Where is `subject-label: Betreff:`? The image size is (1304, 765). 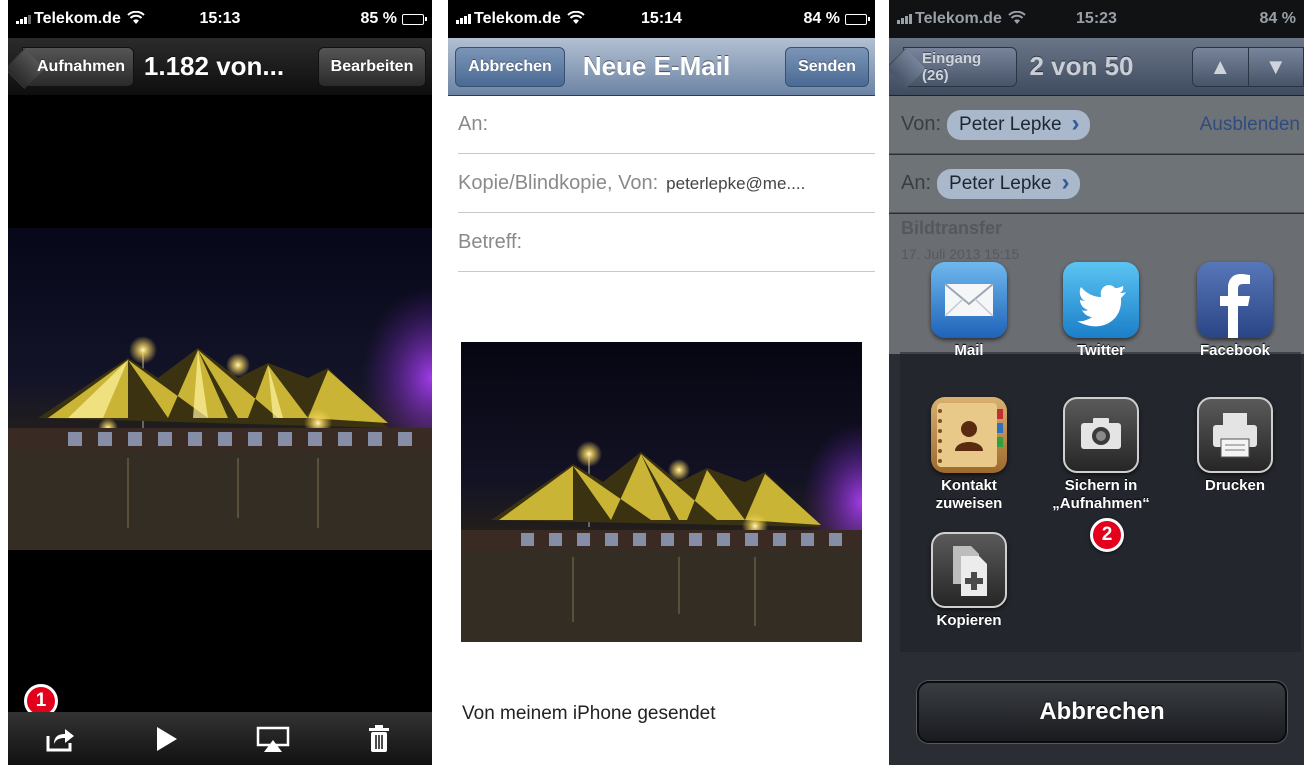
subject-label: Betreff: is located at coordinates (490, 242).